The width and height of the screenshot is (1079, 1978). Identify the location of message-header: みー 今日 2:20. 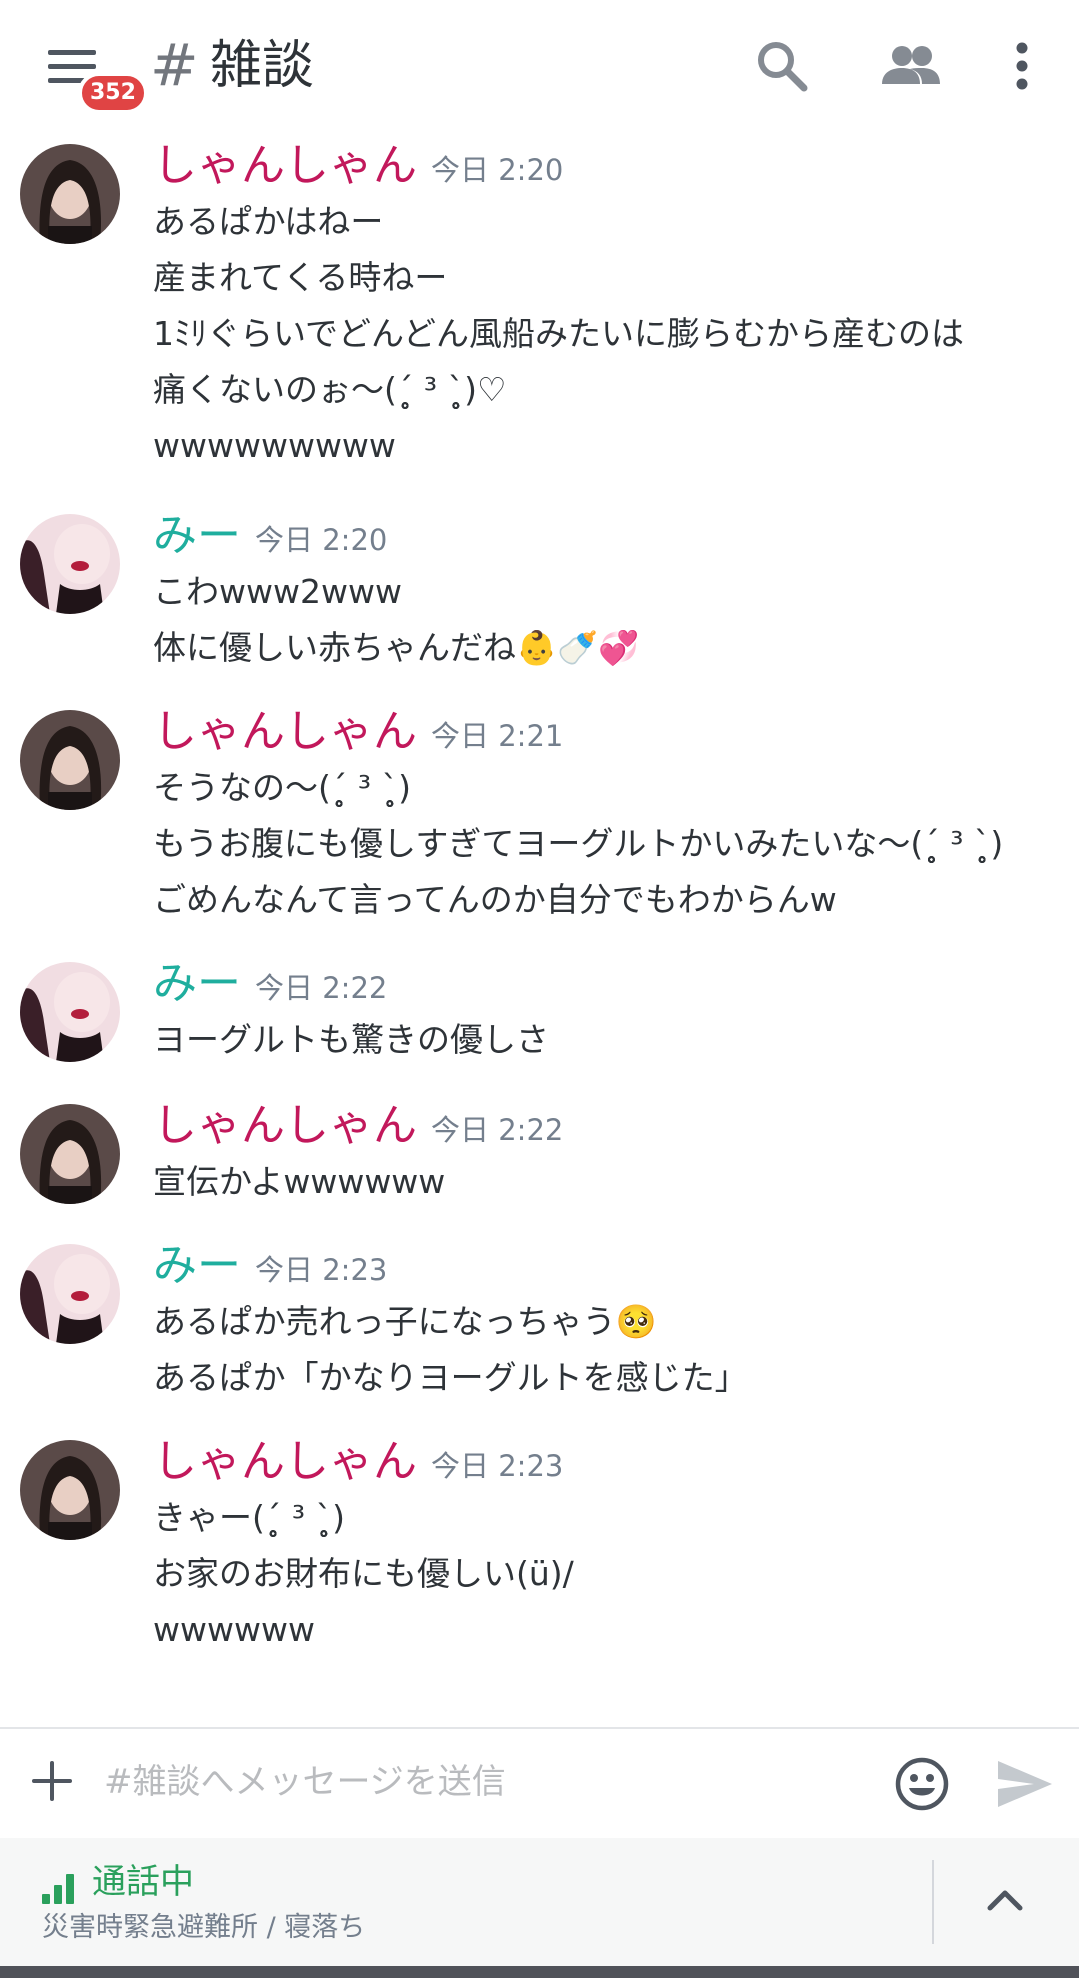
(270, 536).